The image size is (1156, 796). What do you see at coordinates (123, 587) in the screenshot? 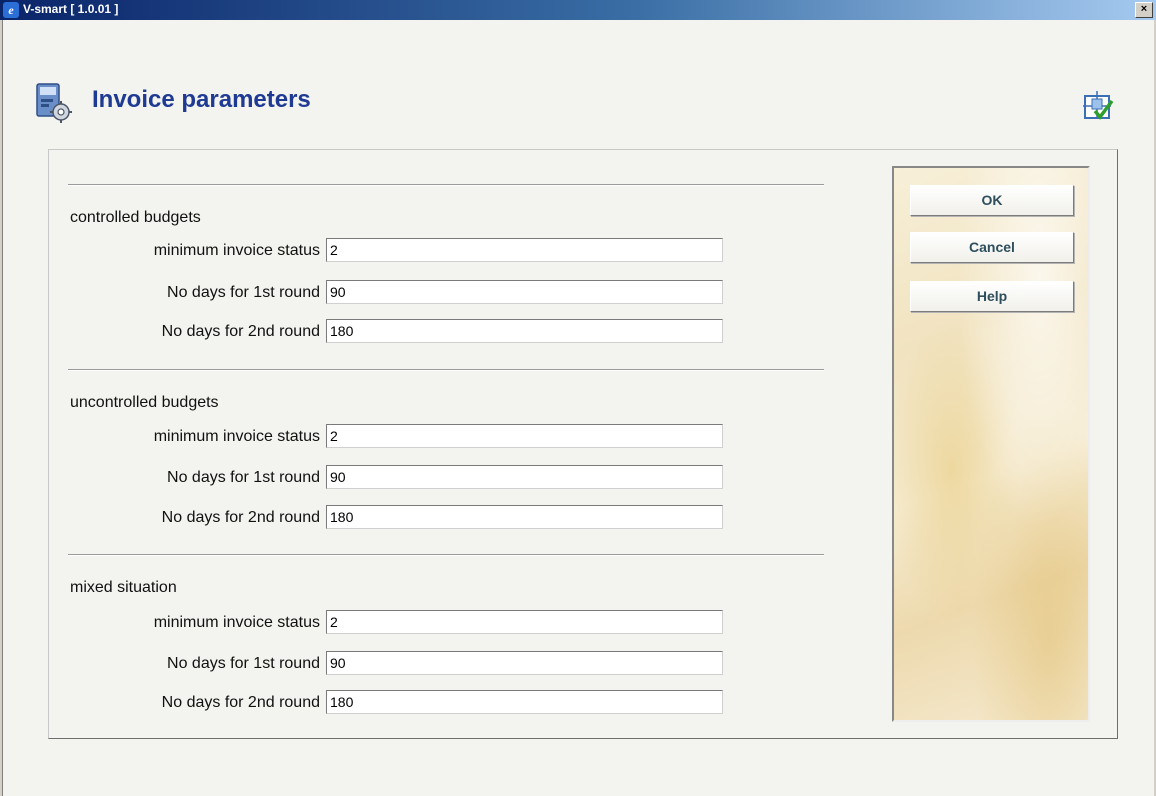
I see `section-label-mixed: mixed situation` at bounding box center [123, 587].